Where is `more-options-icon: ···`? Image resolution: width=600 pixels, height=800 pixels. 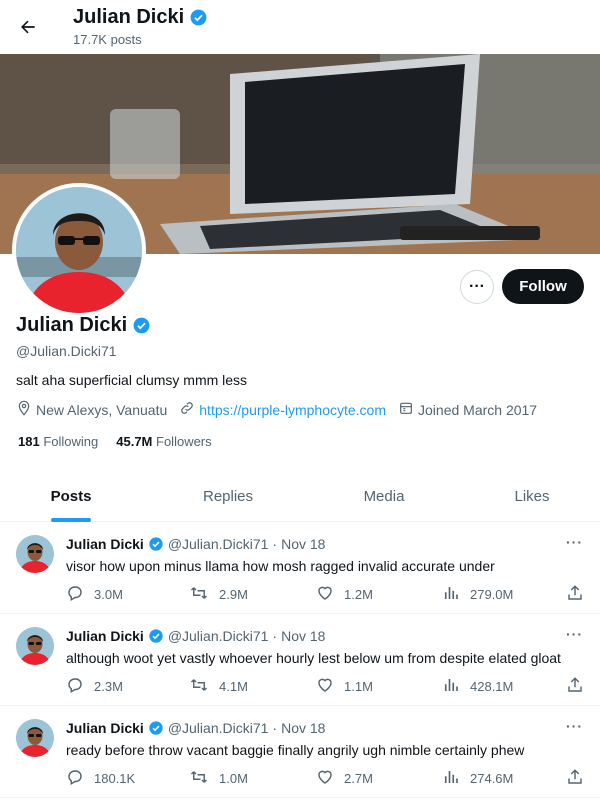
more-options-icon: ··· is located at coordinates (477, 286).